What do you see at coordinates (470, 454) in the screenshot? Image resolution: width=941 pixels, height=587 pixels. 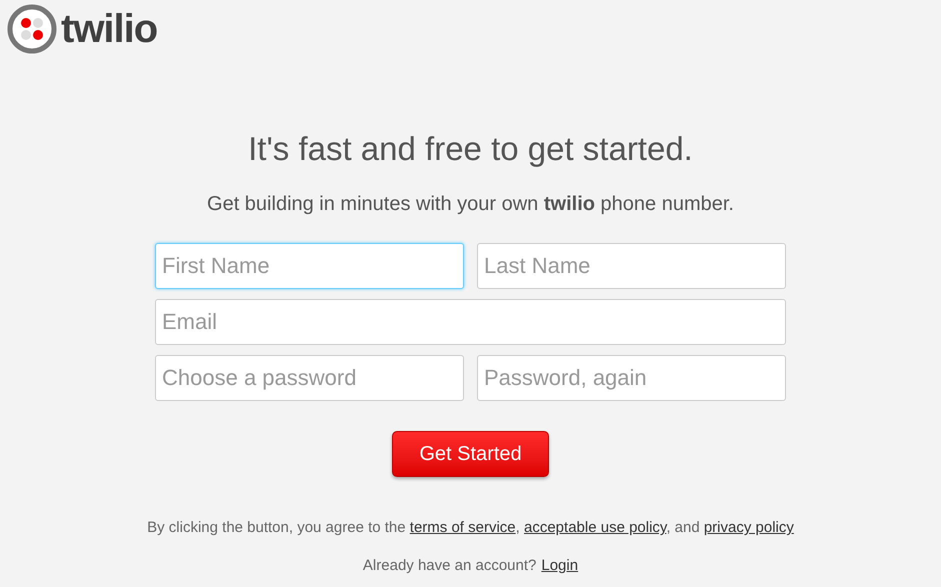 I see `get-started-button: Get Started` at bounding box center [470, 454].